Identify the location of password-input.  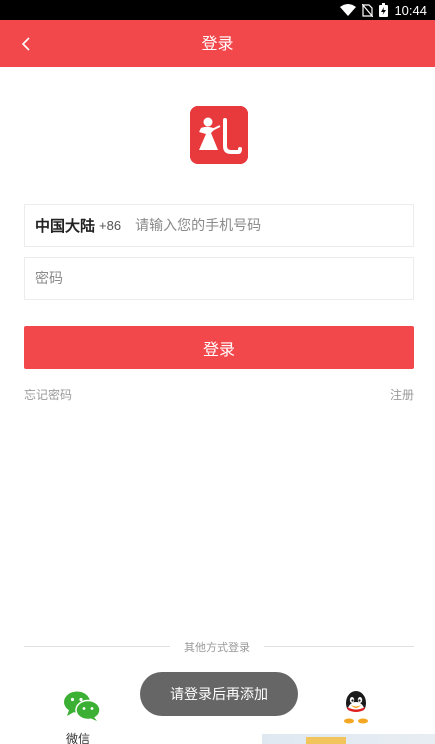
(224, 278).